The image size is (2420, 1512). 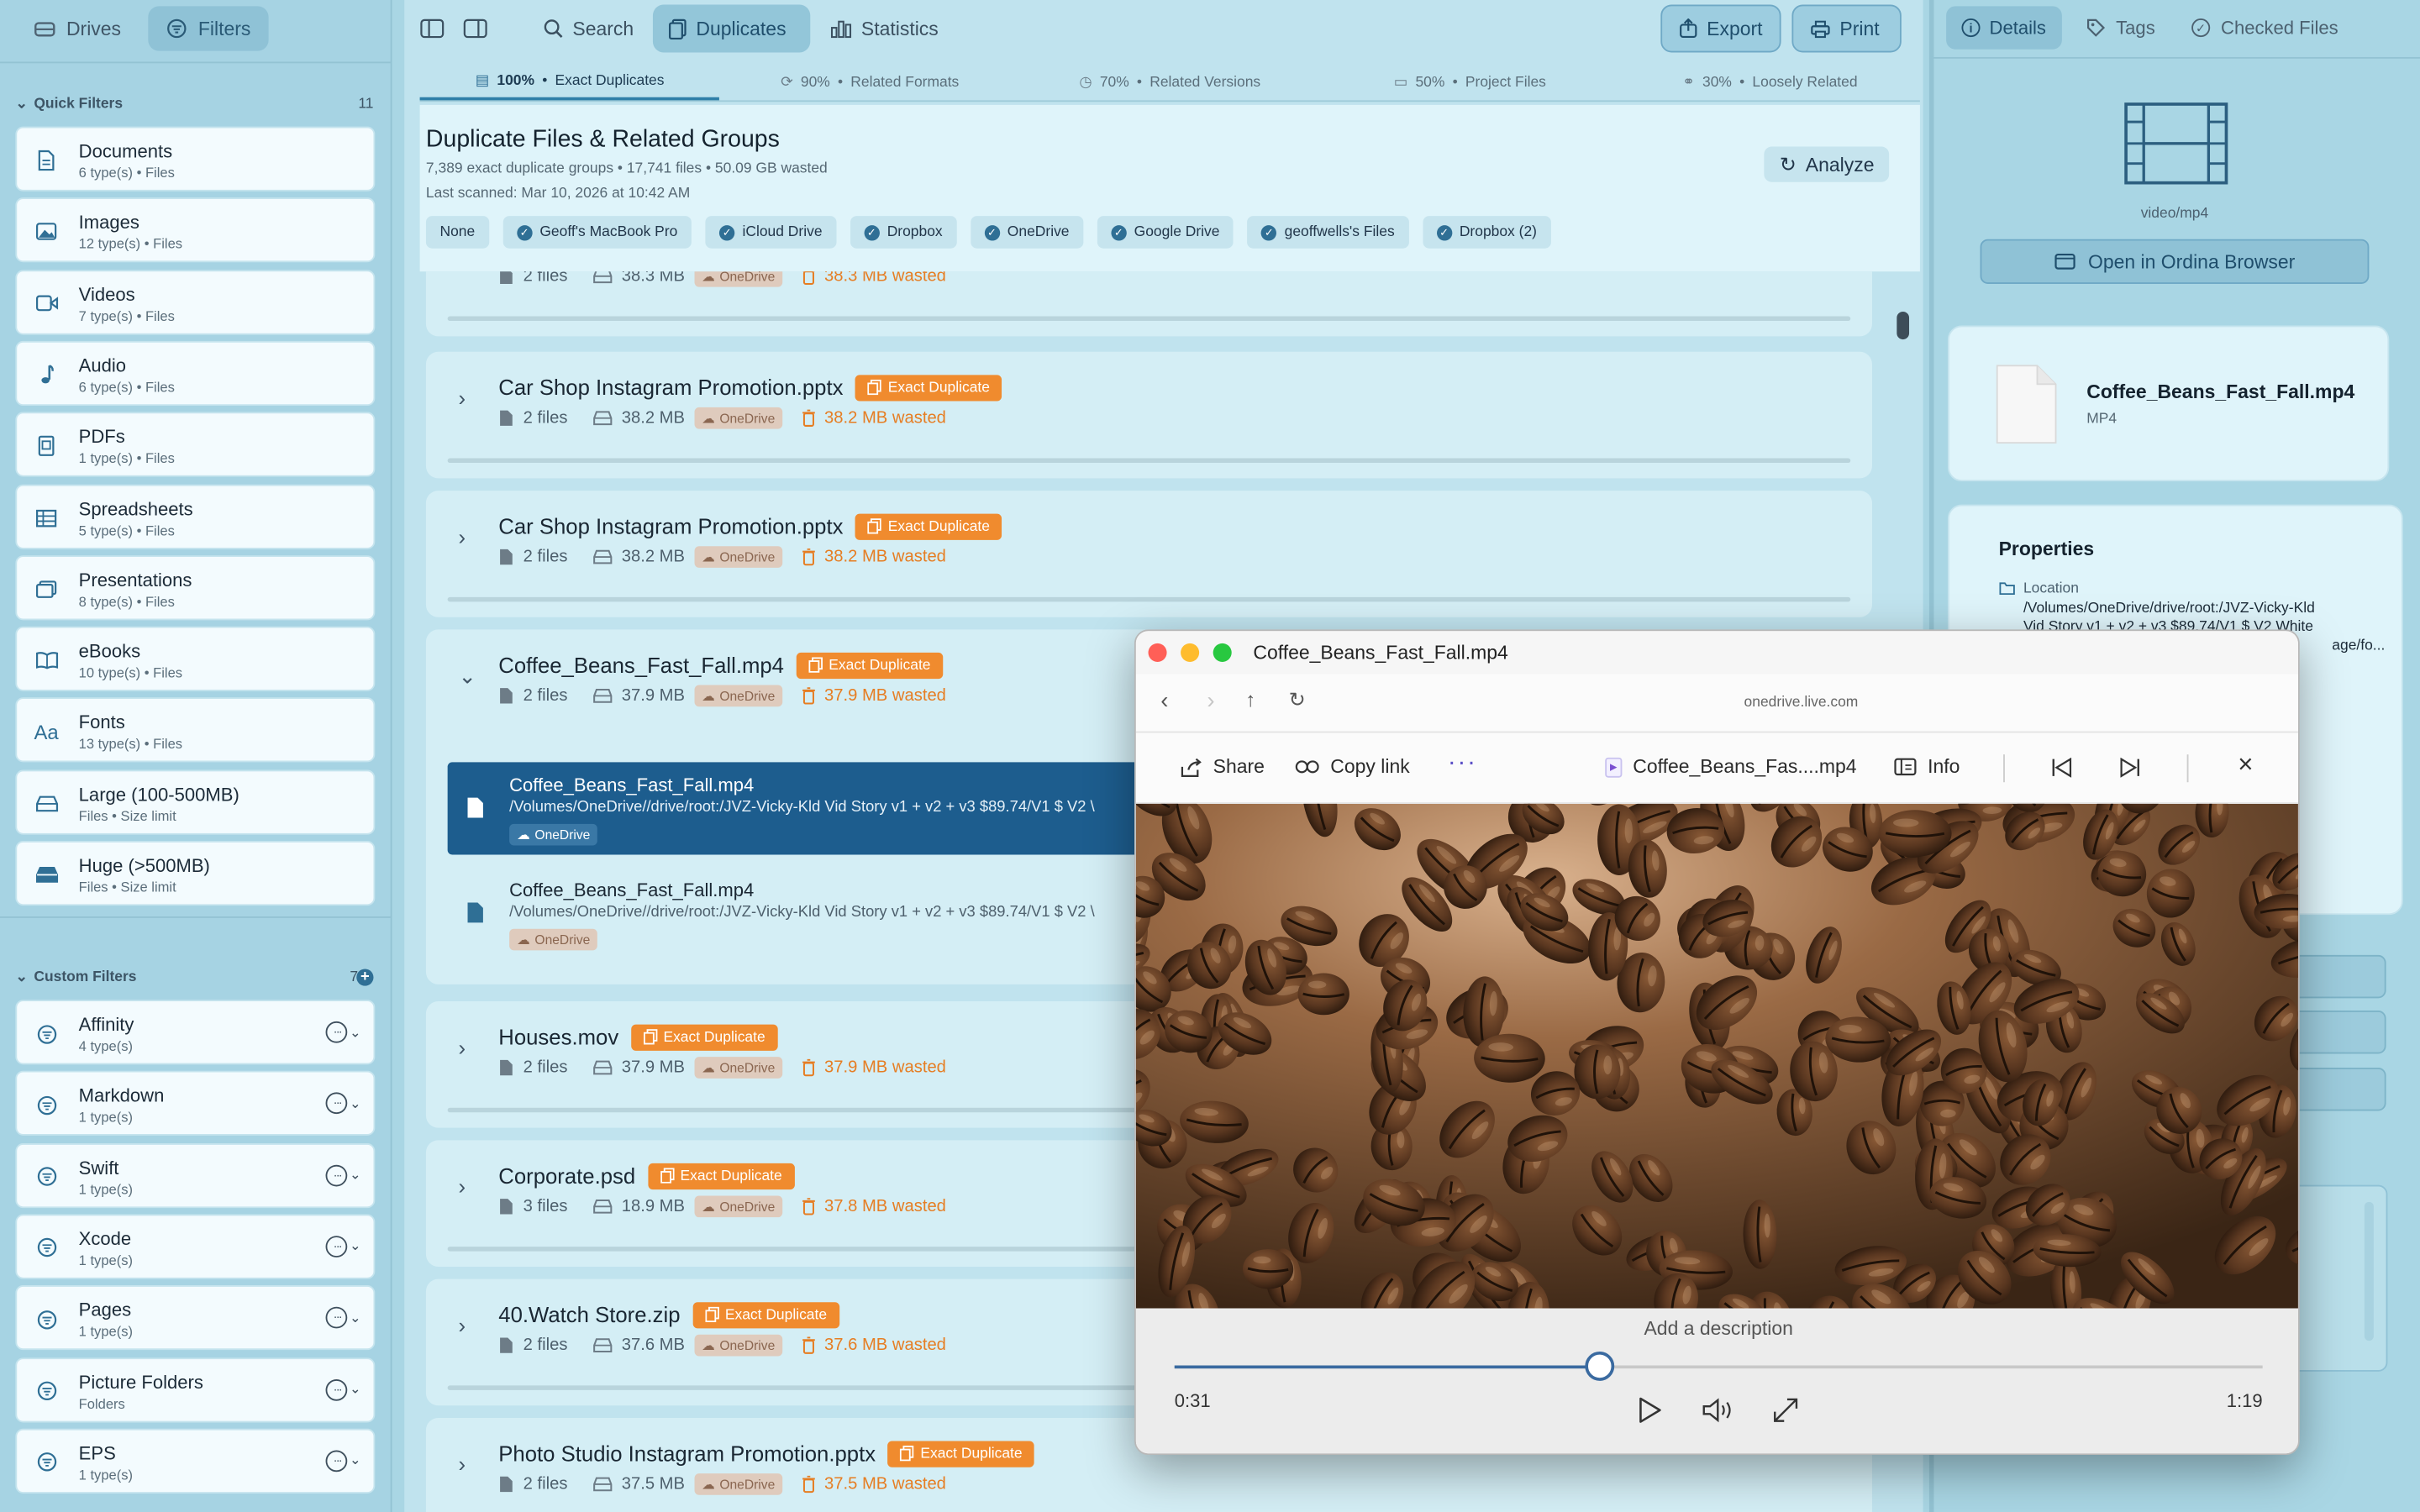 I want to click on quick-filter-3: Audio 6 type(s) • Files, so click(x=195, y=373).